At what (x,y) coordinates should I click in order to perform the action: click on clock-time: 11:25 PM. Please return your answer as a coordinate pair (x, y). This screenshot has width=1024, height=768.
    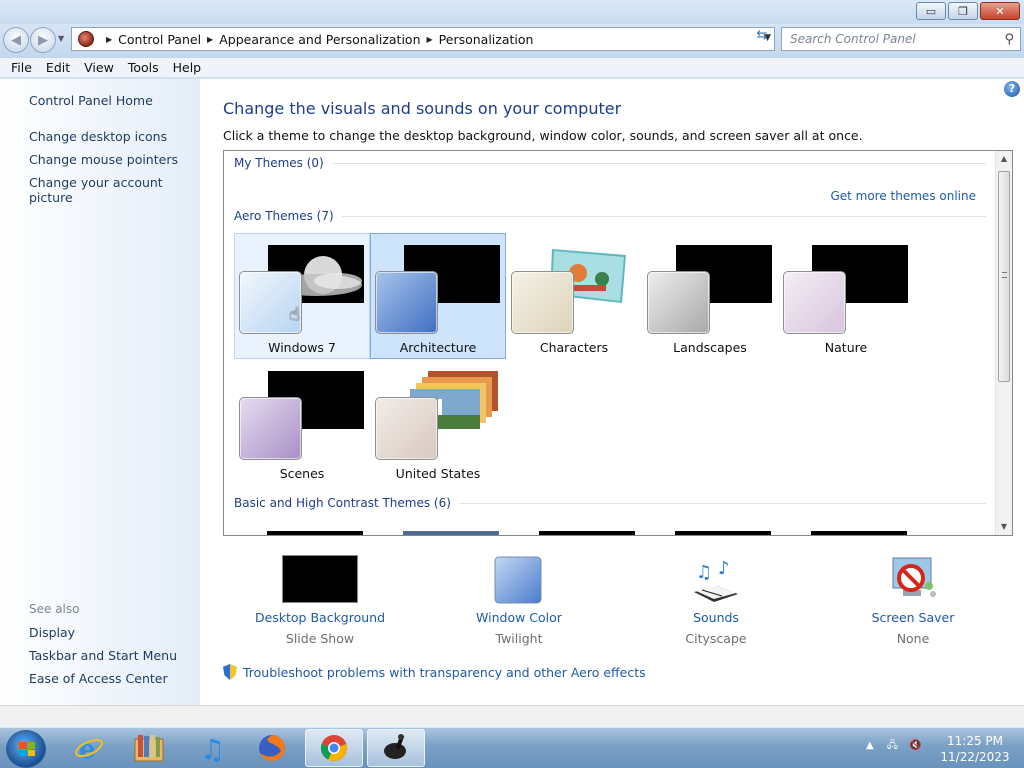
    Looking at the image, I should click on (975, 741).